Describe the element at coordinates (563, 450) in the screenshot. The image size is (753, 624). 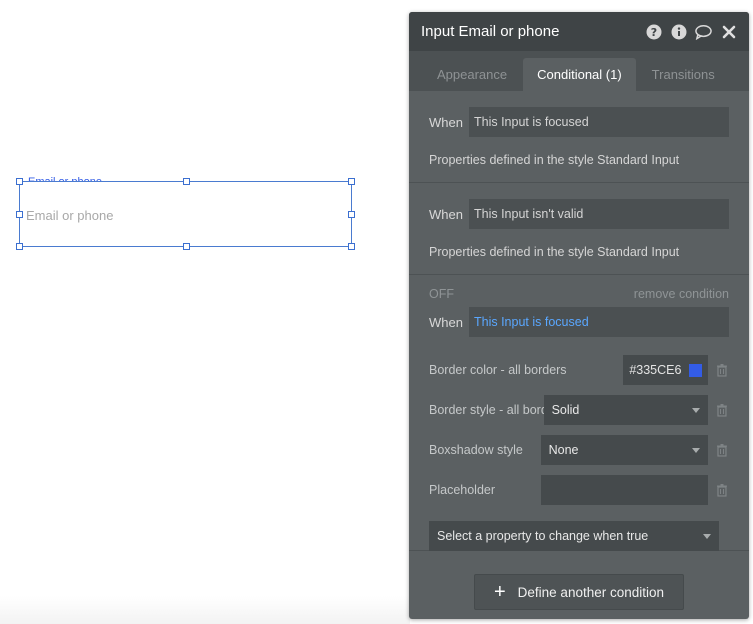
I see `boxshadow-style-value: None` at that location.